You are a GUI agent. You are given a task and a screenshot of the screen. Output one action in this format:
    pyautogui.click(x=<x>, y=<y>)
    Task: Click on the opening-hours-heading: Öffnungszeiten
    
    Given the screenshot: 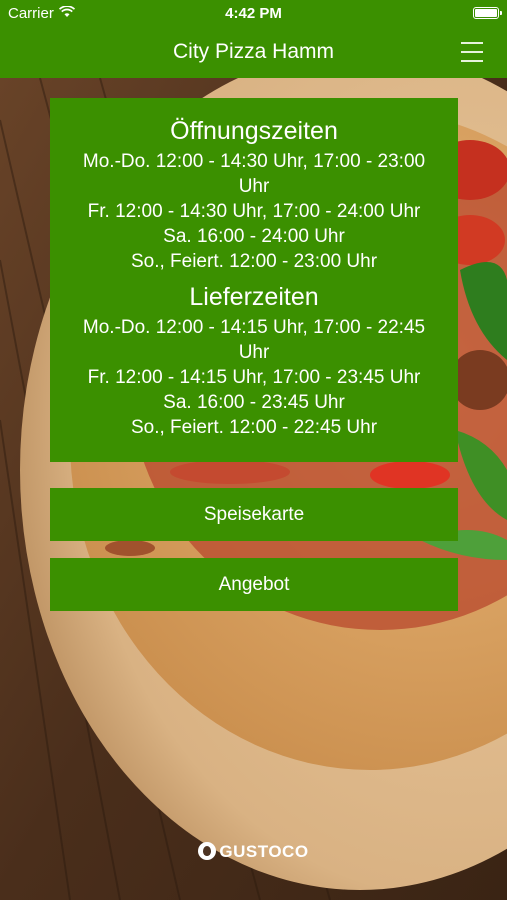 What is the action you would take?
    pyautogui.click(x=254, y=131)
    